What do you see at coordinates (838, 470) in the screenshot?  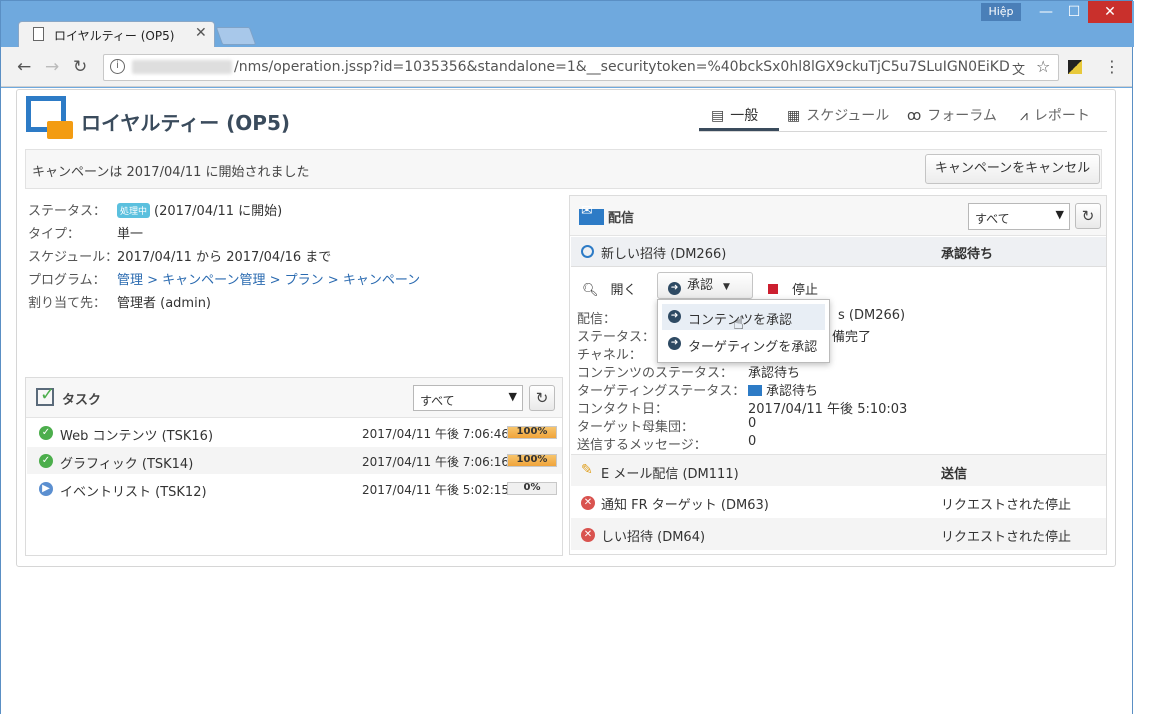 I see `delivery-row: ✎ E メール配信 (DM111) 送信` at bounding box center [838, 470].